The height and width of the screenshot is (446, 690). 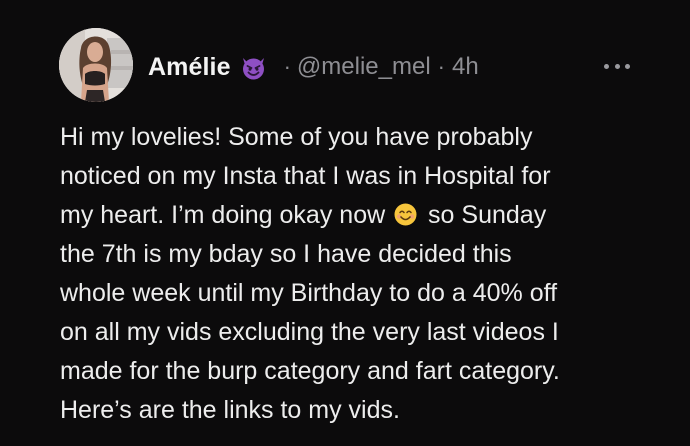 What do you see at coordinates (230, 410) in the screenshot?
I see `post-text-line: Here’s are the links to my vids.` at bounding box center [230, 410].